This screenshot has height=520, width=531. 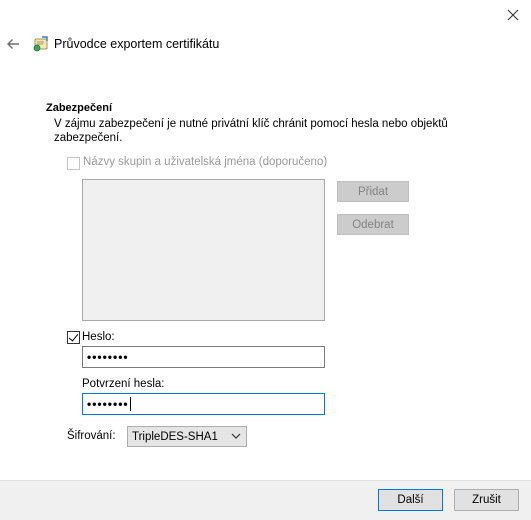 What do you see at coordinates (373, 191) in the screenshot?
I see `add-button: Přidat` at bounding box center [373, 191].